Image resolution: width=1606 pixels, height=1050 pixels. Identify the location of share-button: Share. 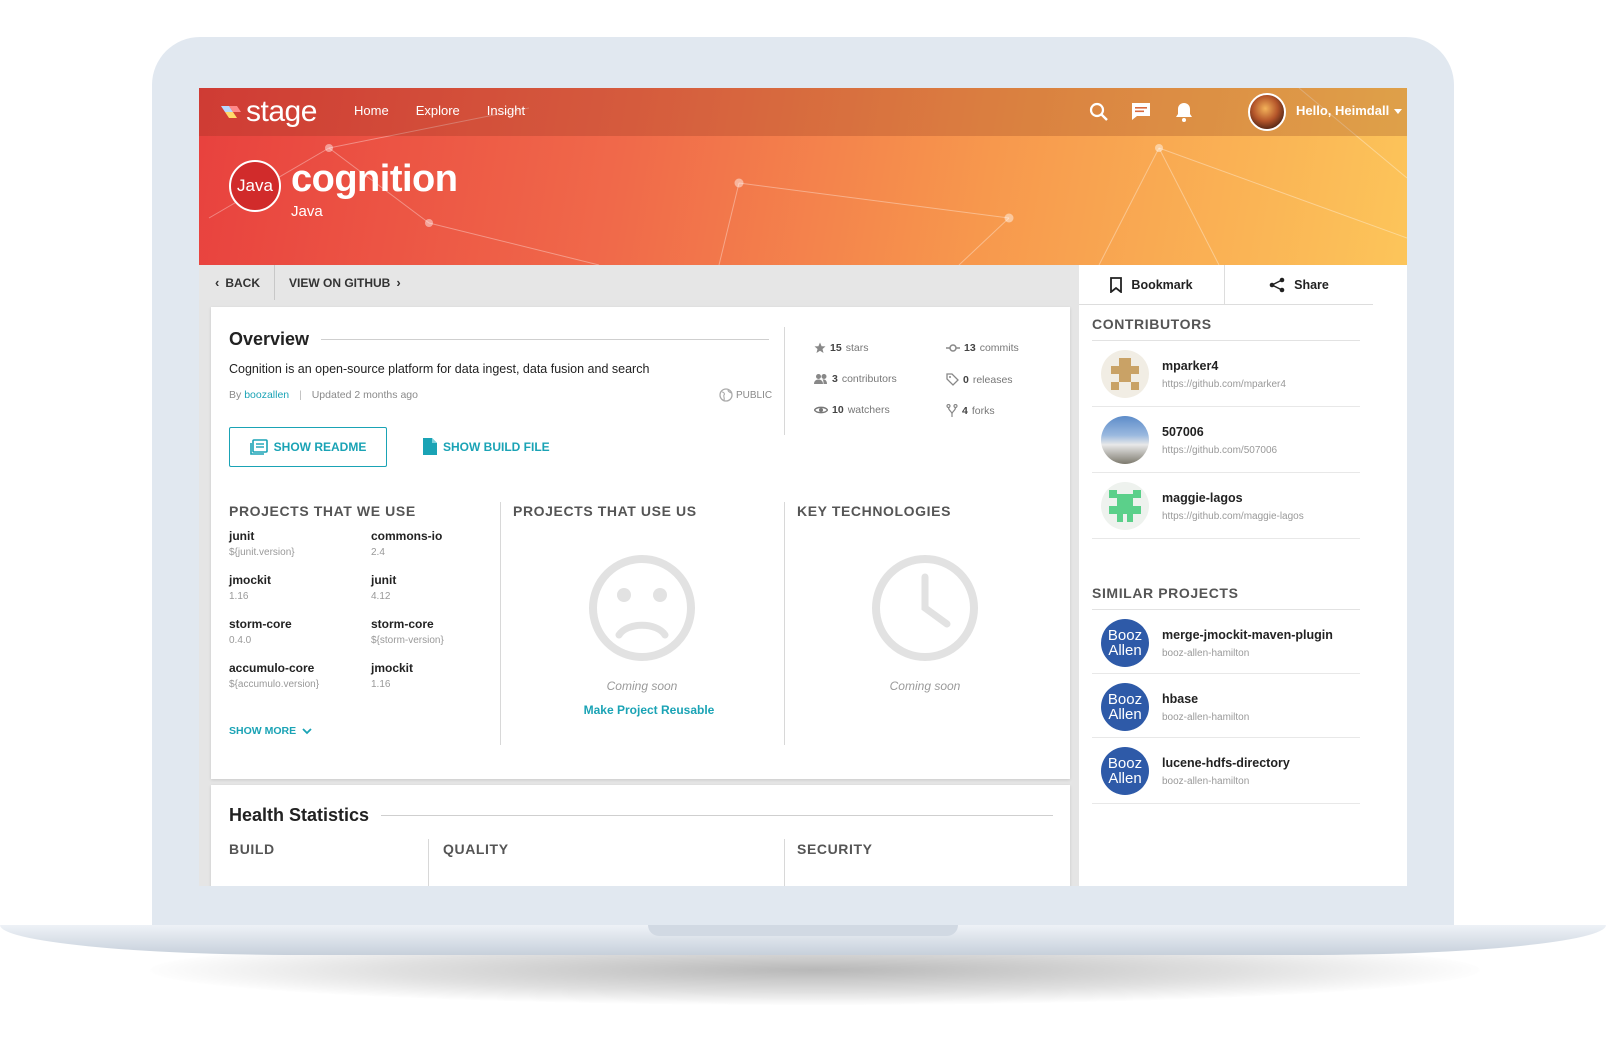
(1299, 285).